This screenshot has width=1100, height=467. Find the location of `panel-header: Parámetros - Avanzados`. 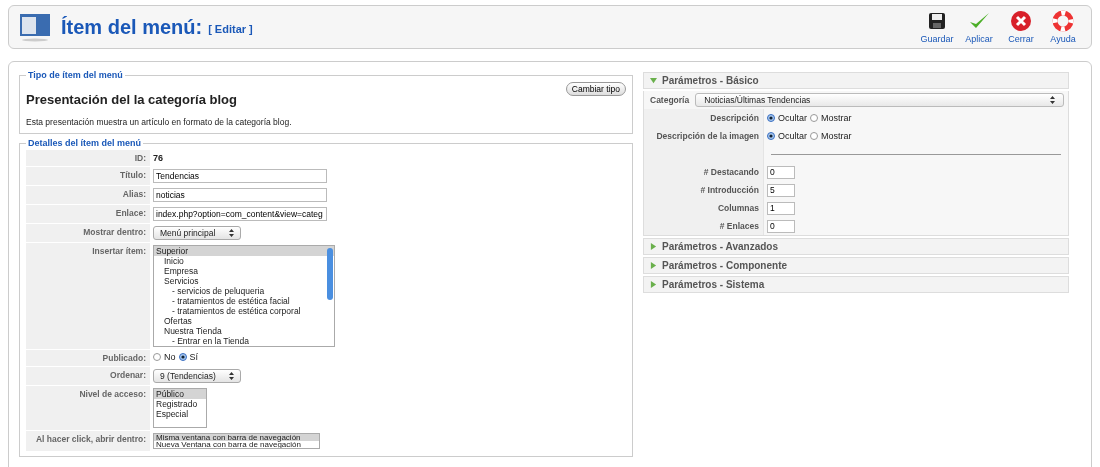

panel-header: Parámetros - Avanzados is located at coordinates (856, 246).